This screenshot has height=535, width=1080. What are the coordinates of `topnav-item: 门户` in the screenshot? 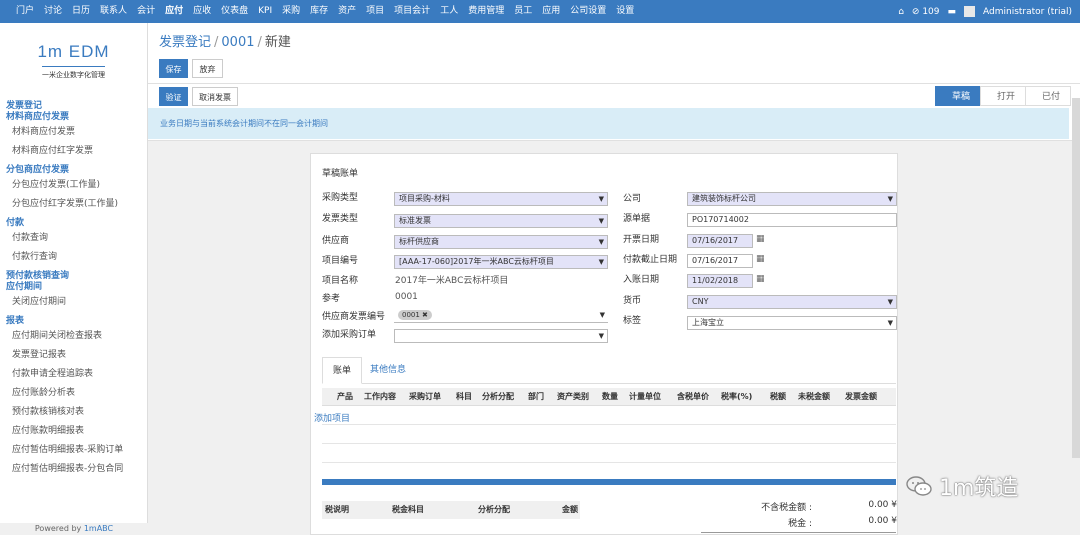 It's located at (25, 11).